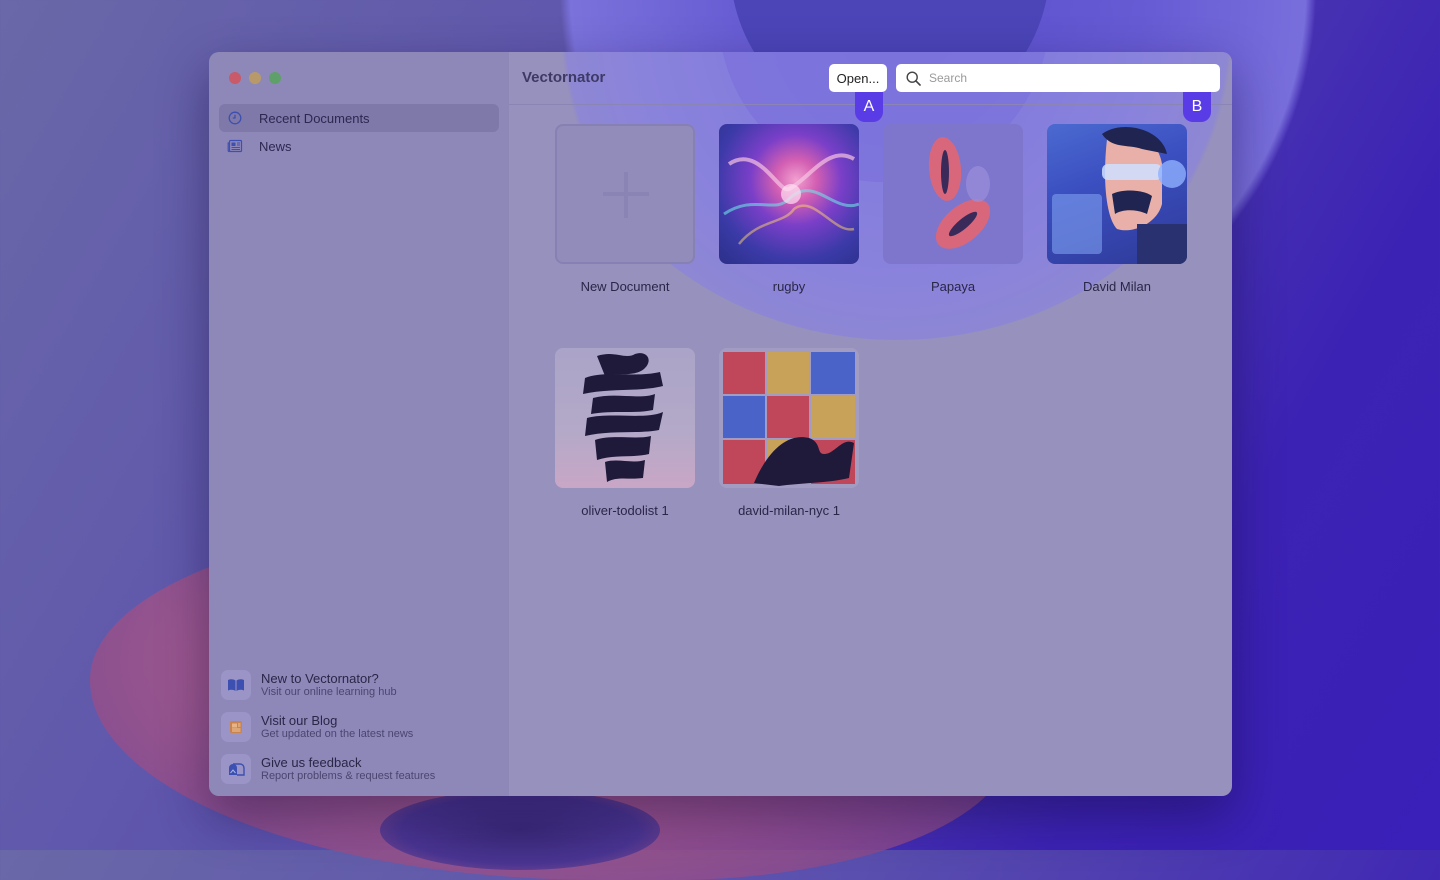  What do you see at coordinates (311, 762) in the screenshot?
I see `help-title: Give us feedback` at bounding box center [311, 762].